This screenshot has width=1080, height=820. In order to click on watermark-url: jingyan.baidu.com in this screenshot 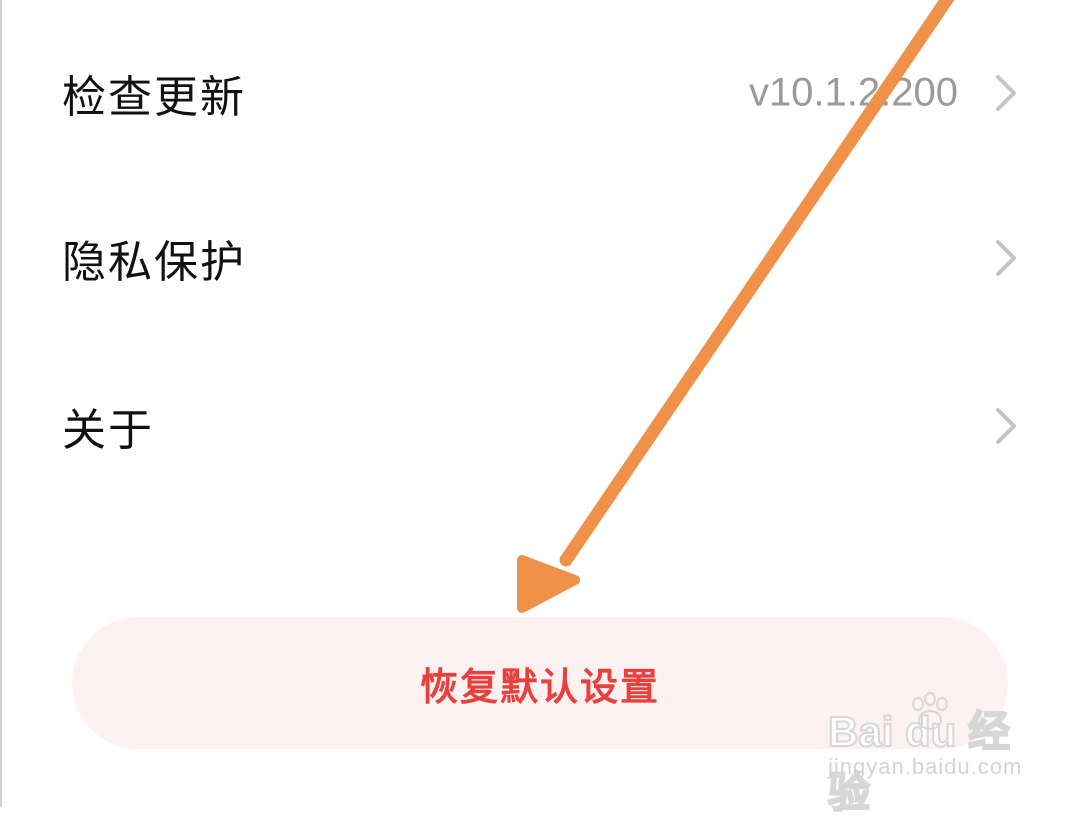, I will do `click(925, 766)`.